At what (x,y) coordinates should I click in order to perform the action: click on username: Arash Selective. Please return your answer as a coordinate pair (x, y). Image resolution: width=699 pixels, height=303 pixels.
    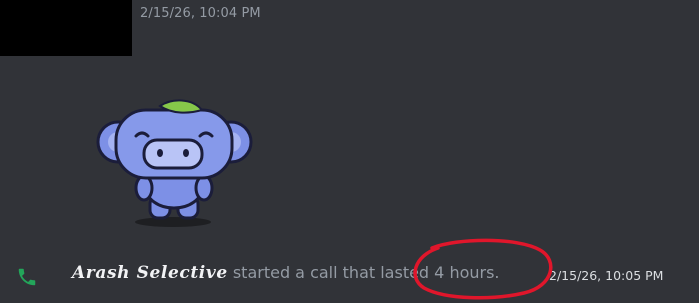
    Looking at the image, I should click on (150, 273).